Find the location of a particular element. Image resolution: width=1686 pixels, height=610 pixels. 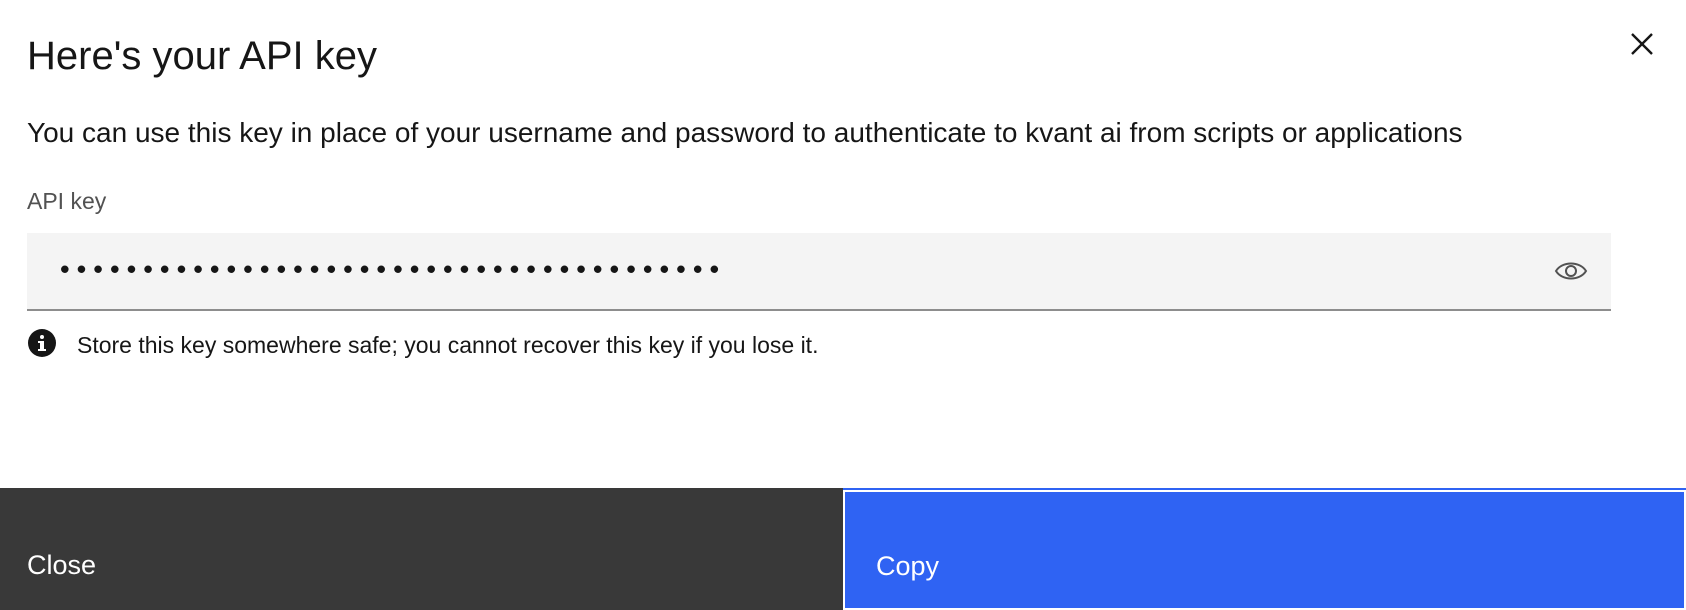

eye-icon-glyph is located at coordinates (1571, 271).